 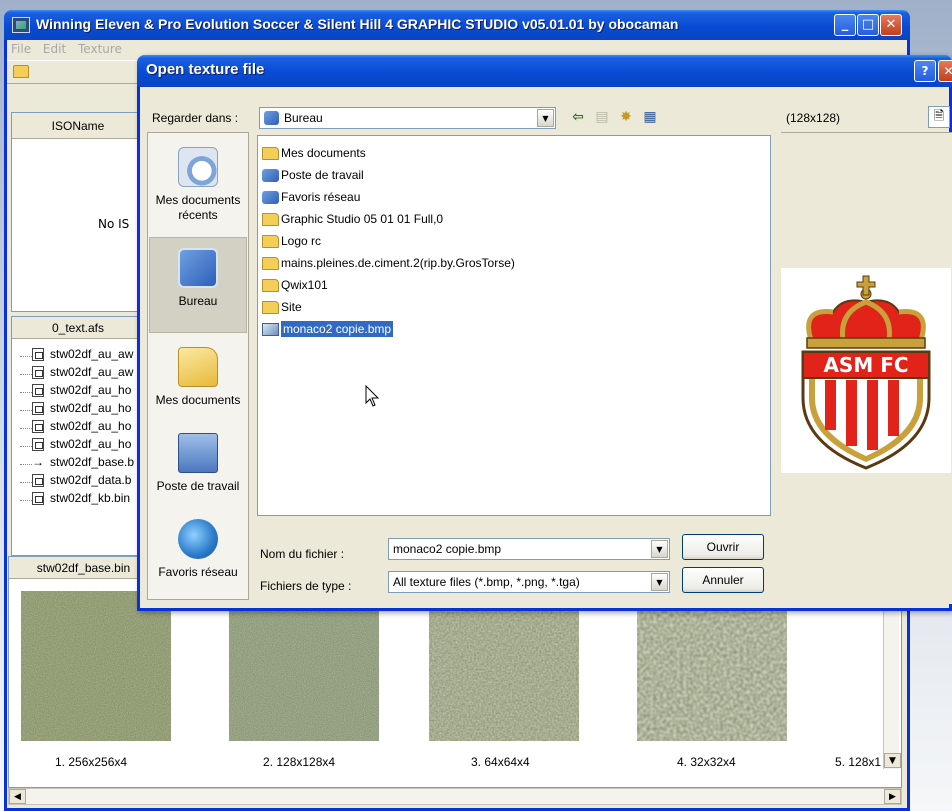 What do you see at coordinates (195, 118) in the screenshot?
I see `lookin-label: Regarder dans :` at bounding box center [195, 118].